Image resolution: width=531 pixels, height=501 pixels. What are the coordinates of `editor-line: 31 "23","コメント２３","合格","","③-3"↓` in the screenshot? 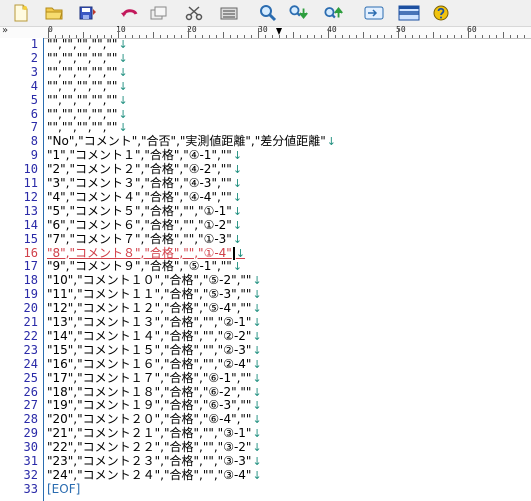 It's located at (265, 461).